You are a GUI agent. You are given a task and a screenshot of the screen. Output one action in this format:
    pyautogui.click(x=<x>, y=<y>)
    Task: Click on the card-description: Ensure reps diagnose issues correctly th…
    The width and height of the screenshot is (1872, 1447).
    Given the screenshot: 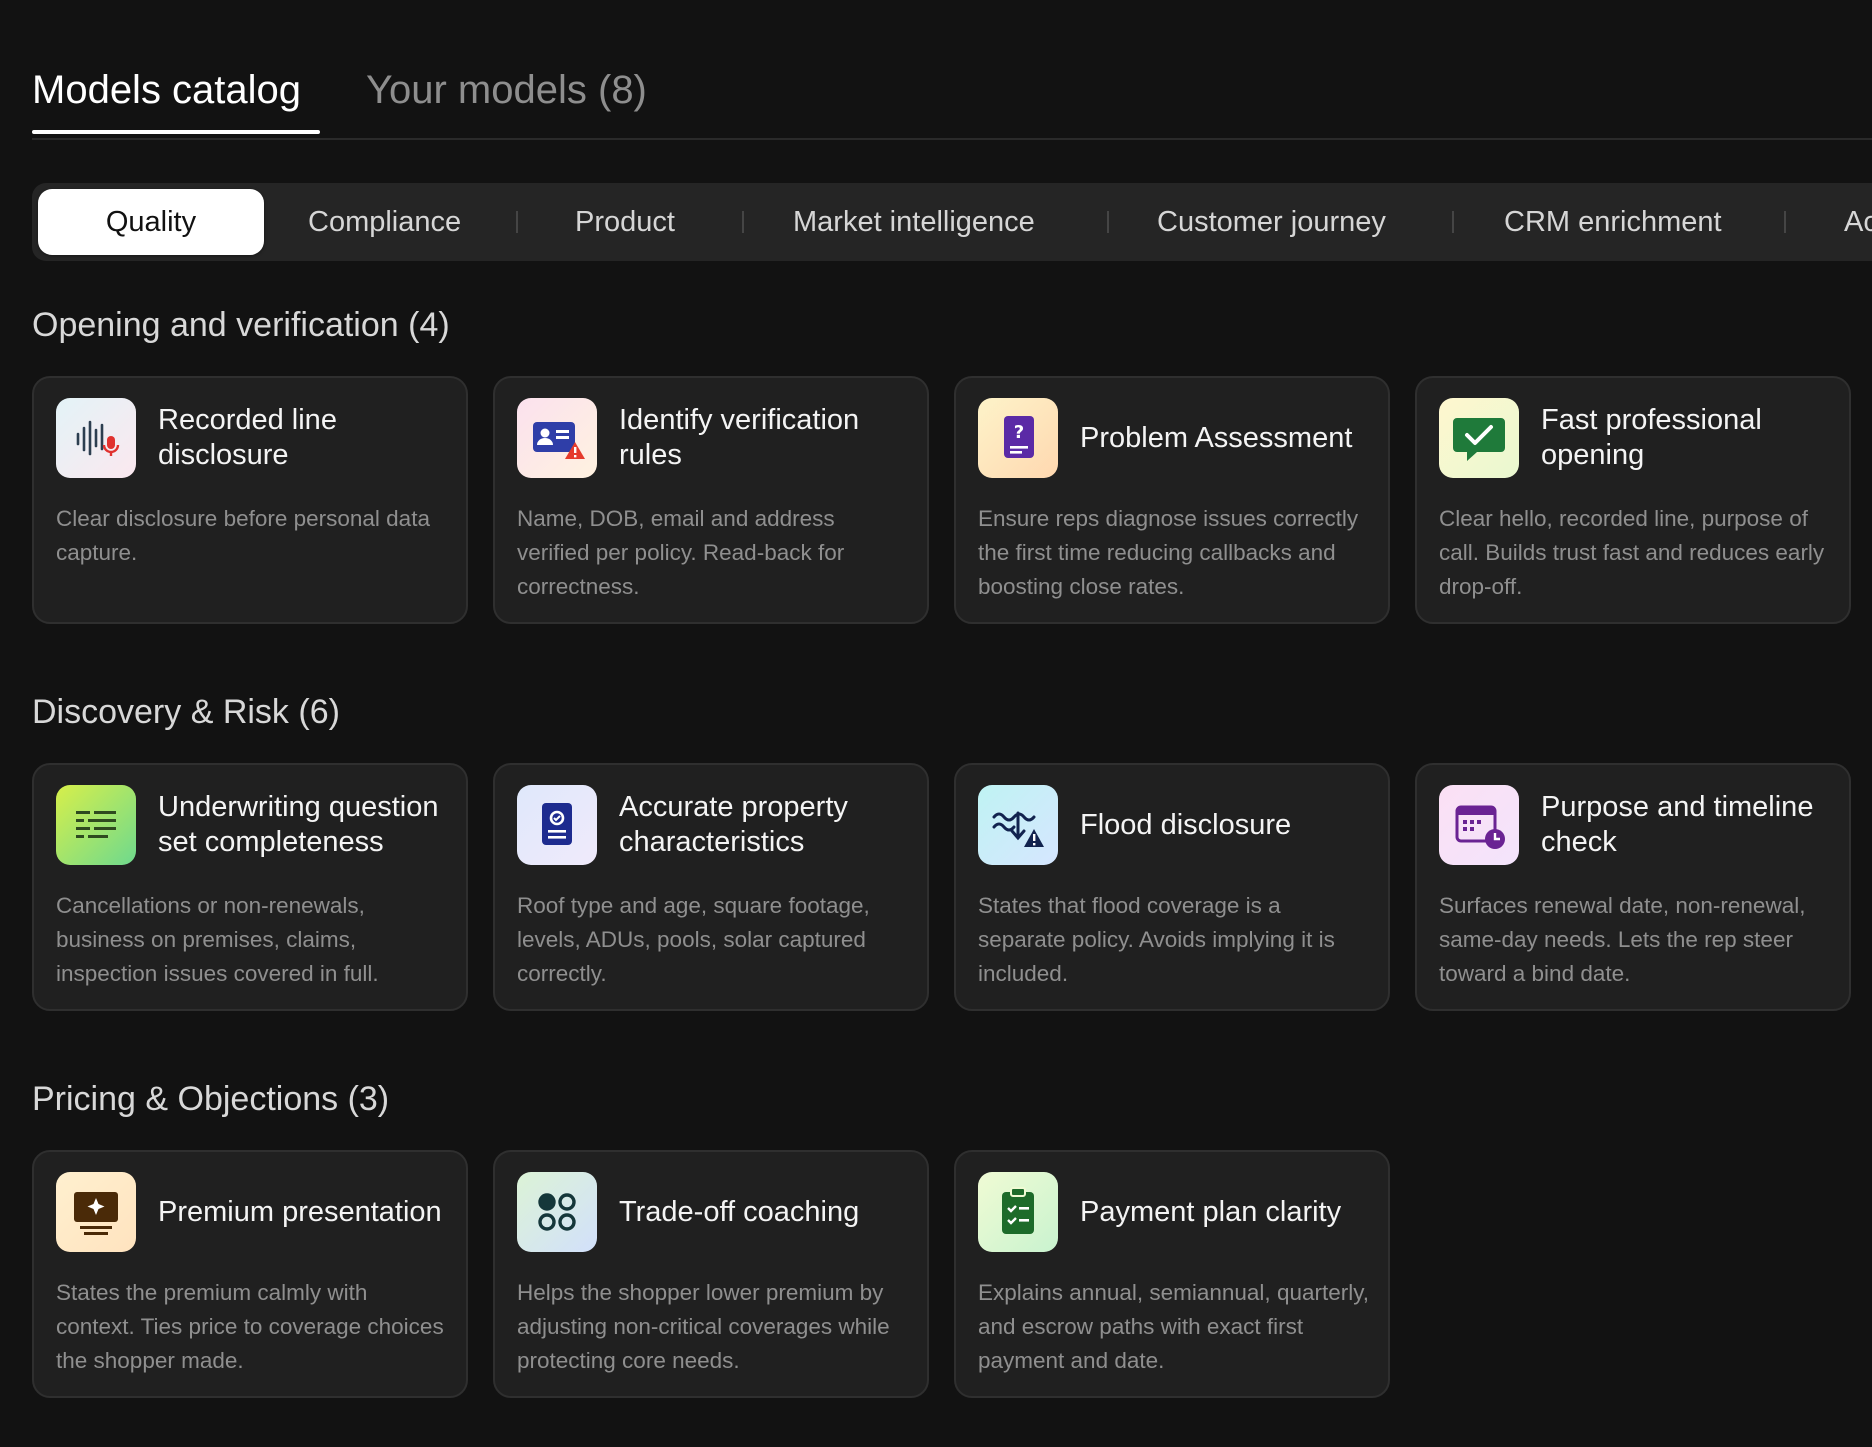 What is the action you would take?
    pyautogui.click(x=1168, y=552)
    